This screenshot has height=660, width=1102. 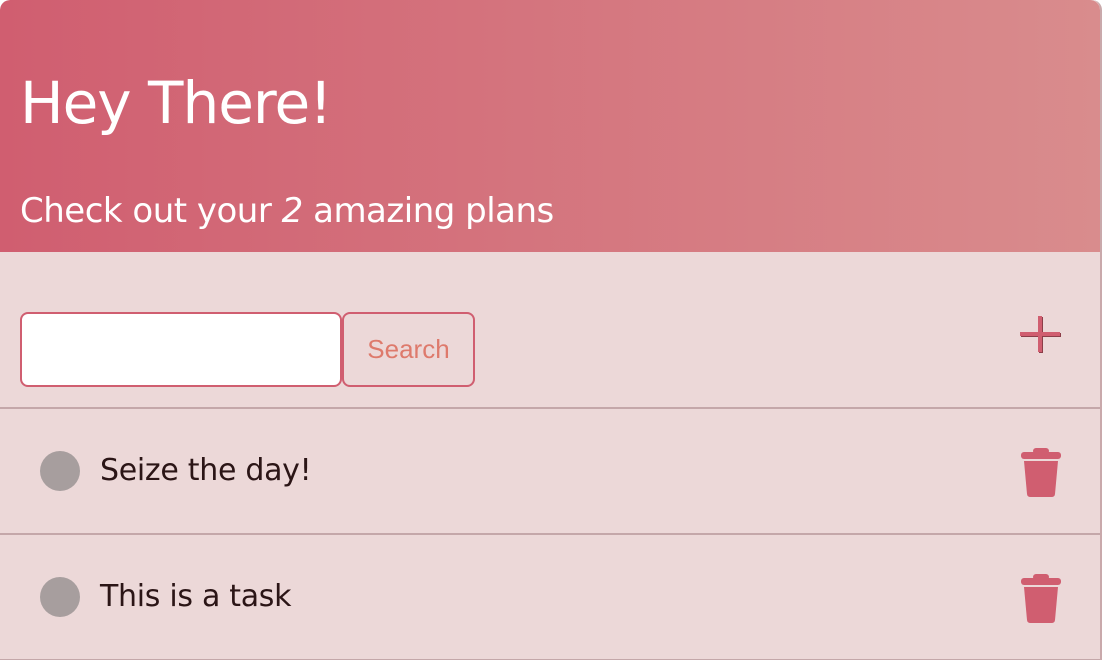 I want to click on subtitle: Check out your 2 amazing plans, so click(x=287, y=211).